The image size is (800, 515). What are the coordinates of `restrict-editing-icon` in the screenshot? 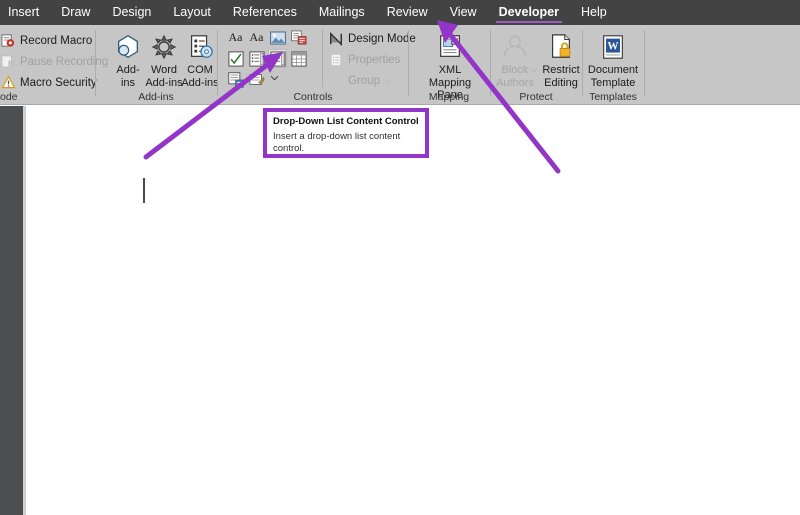 It's located at (561, 45).